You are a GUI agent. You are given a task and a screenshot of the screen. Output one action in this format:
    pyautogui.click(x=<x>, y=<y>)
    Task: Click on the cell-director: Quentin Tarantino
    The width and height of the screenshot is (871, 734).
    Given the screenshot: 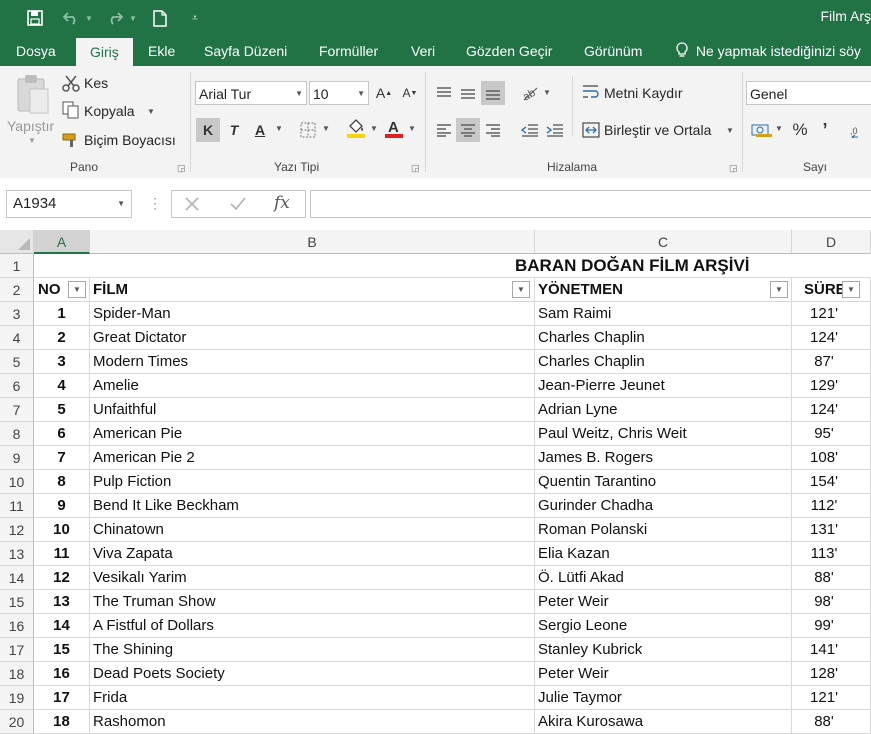 What is the action you would take?
    pyautogui.click(x=663, y=482)
    